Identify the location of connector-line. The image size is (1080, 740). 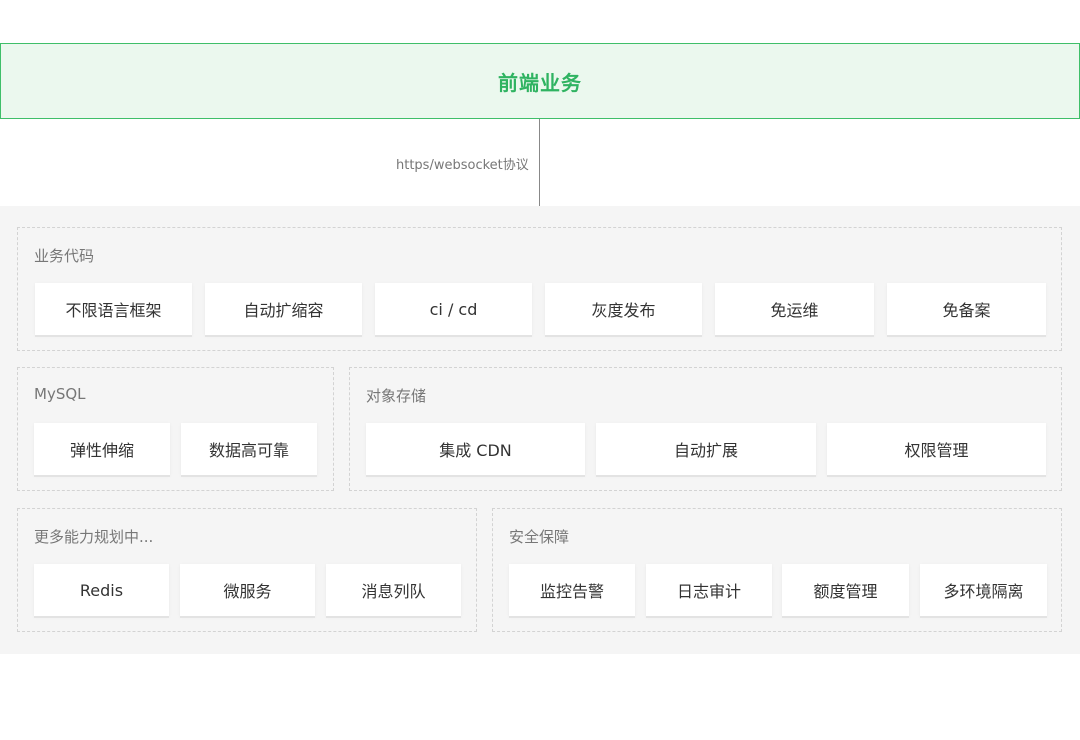
(539, 169).